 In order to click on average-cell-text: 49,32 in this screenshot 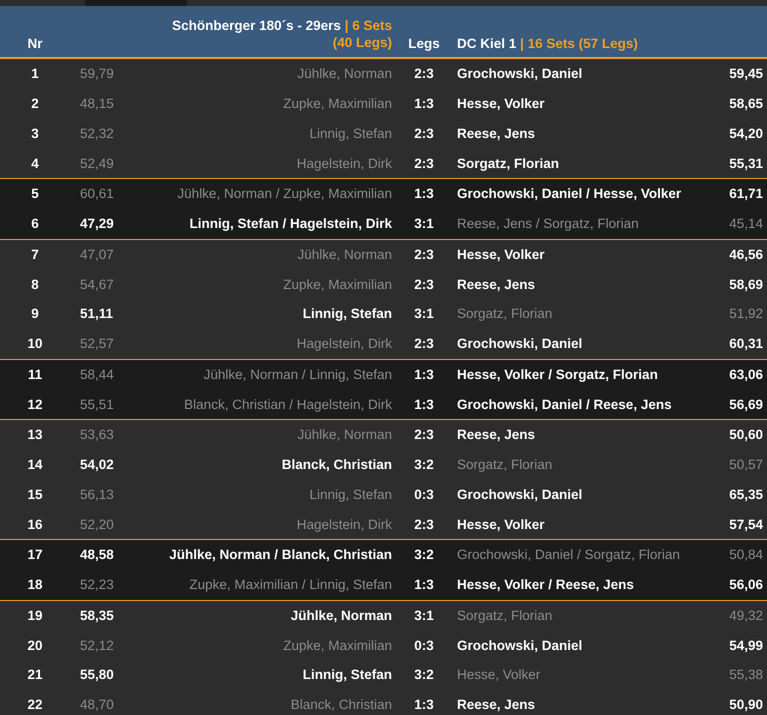, I will do `click(746, 615)`.